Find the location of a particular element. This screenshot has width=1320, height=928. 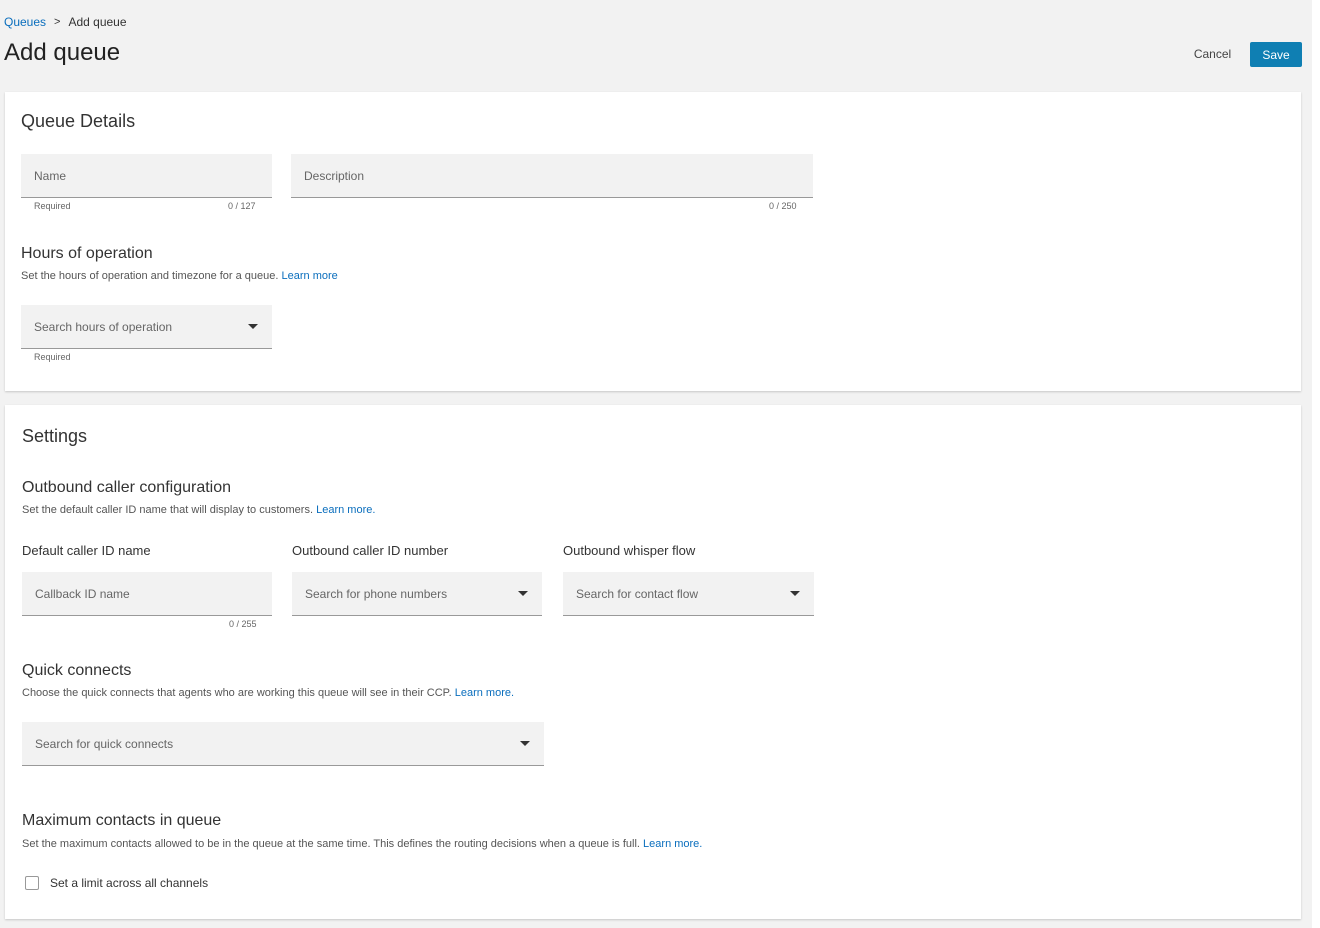

limit-all-channels-label: Set a limit across all channels is located at coordinates (129, 883).